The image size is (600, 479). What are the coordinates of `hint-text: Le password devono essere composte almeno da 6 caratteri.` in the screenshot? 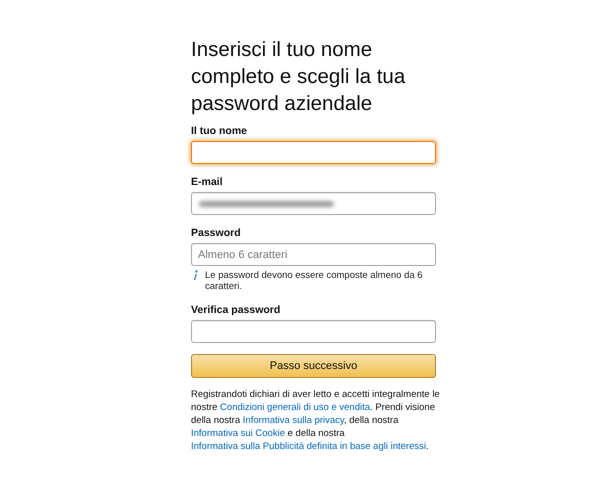 It's located at (314, 281).